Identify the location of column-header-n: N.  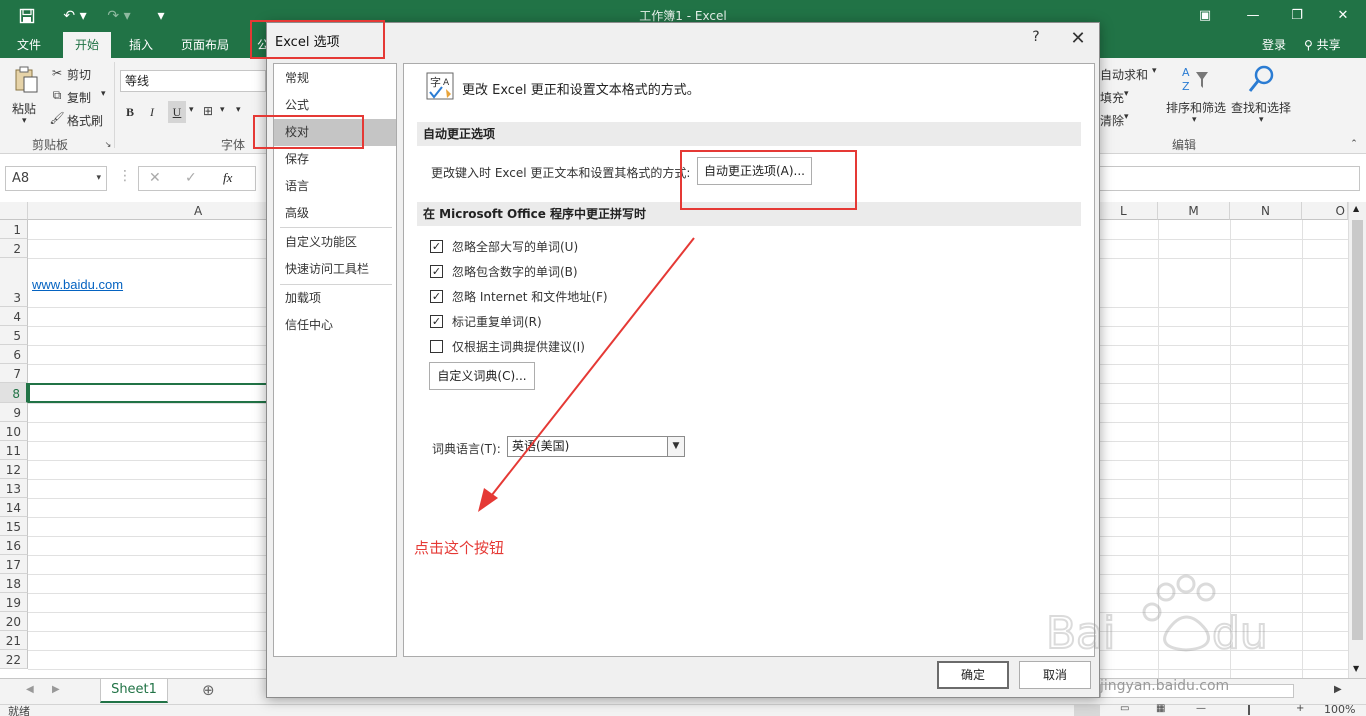
(1266, 211).